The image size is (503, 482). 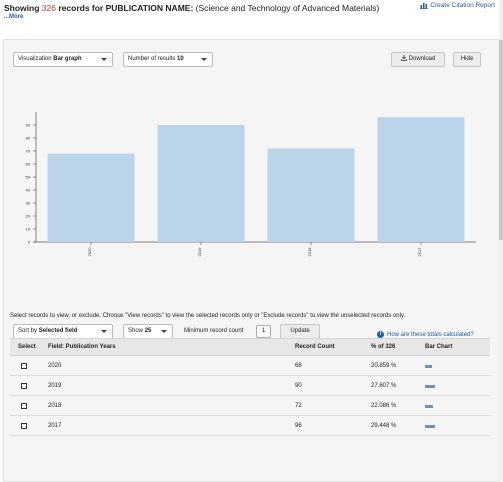 I want to click on table-row: 2017 96 29.448 %, so click(x=250, y=426).